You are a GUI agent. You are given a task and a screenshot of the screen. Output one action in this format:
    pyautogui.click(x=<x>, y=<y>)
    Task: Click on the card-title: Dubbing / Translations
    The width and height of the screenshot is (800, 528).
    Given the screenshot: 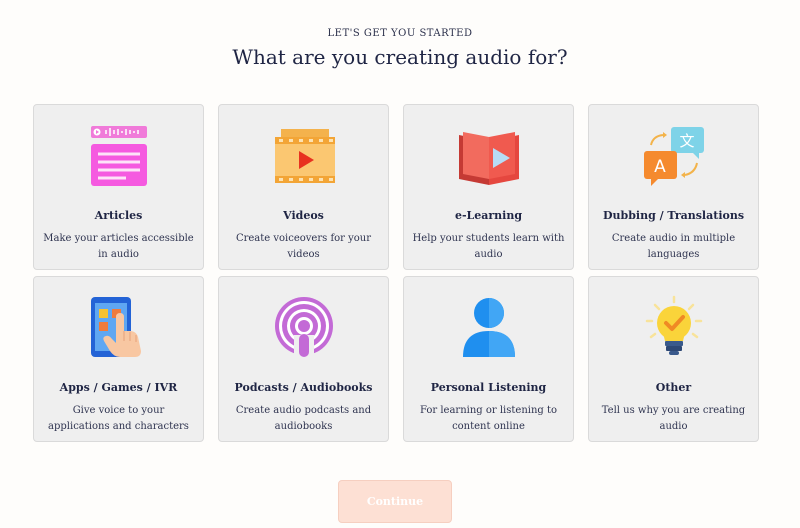 What is the action you would take?
    pyautogui.click(x=673, y=215)
    